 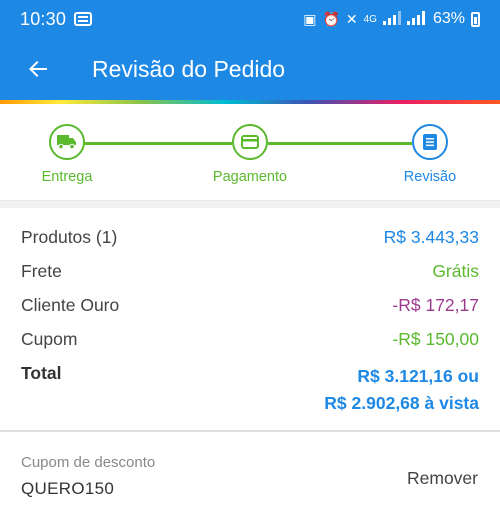 What do you see at coordinates (41, 271) in the screenshot?
I see `shipping-label: Frete` at bounding box center [41, 271].